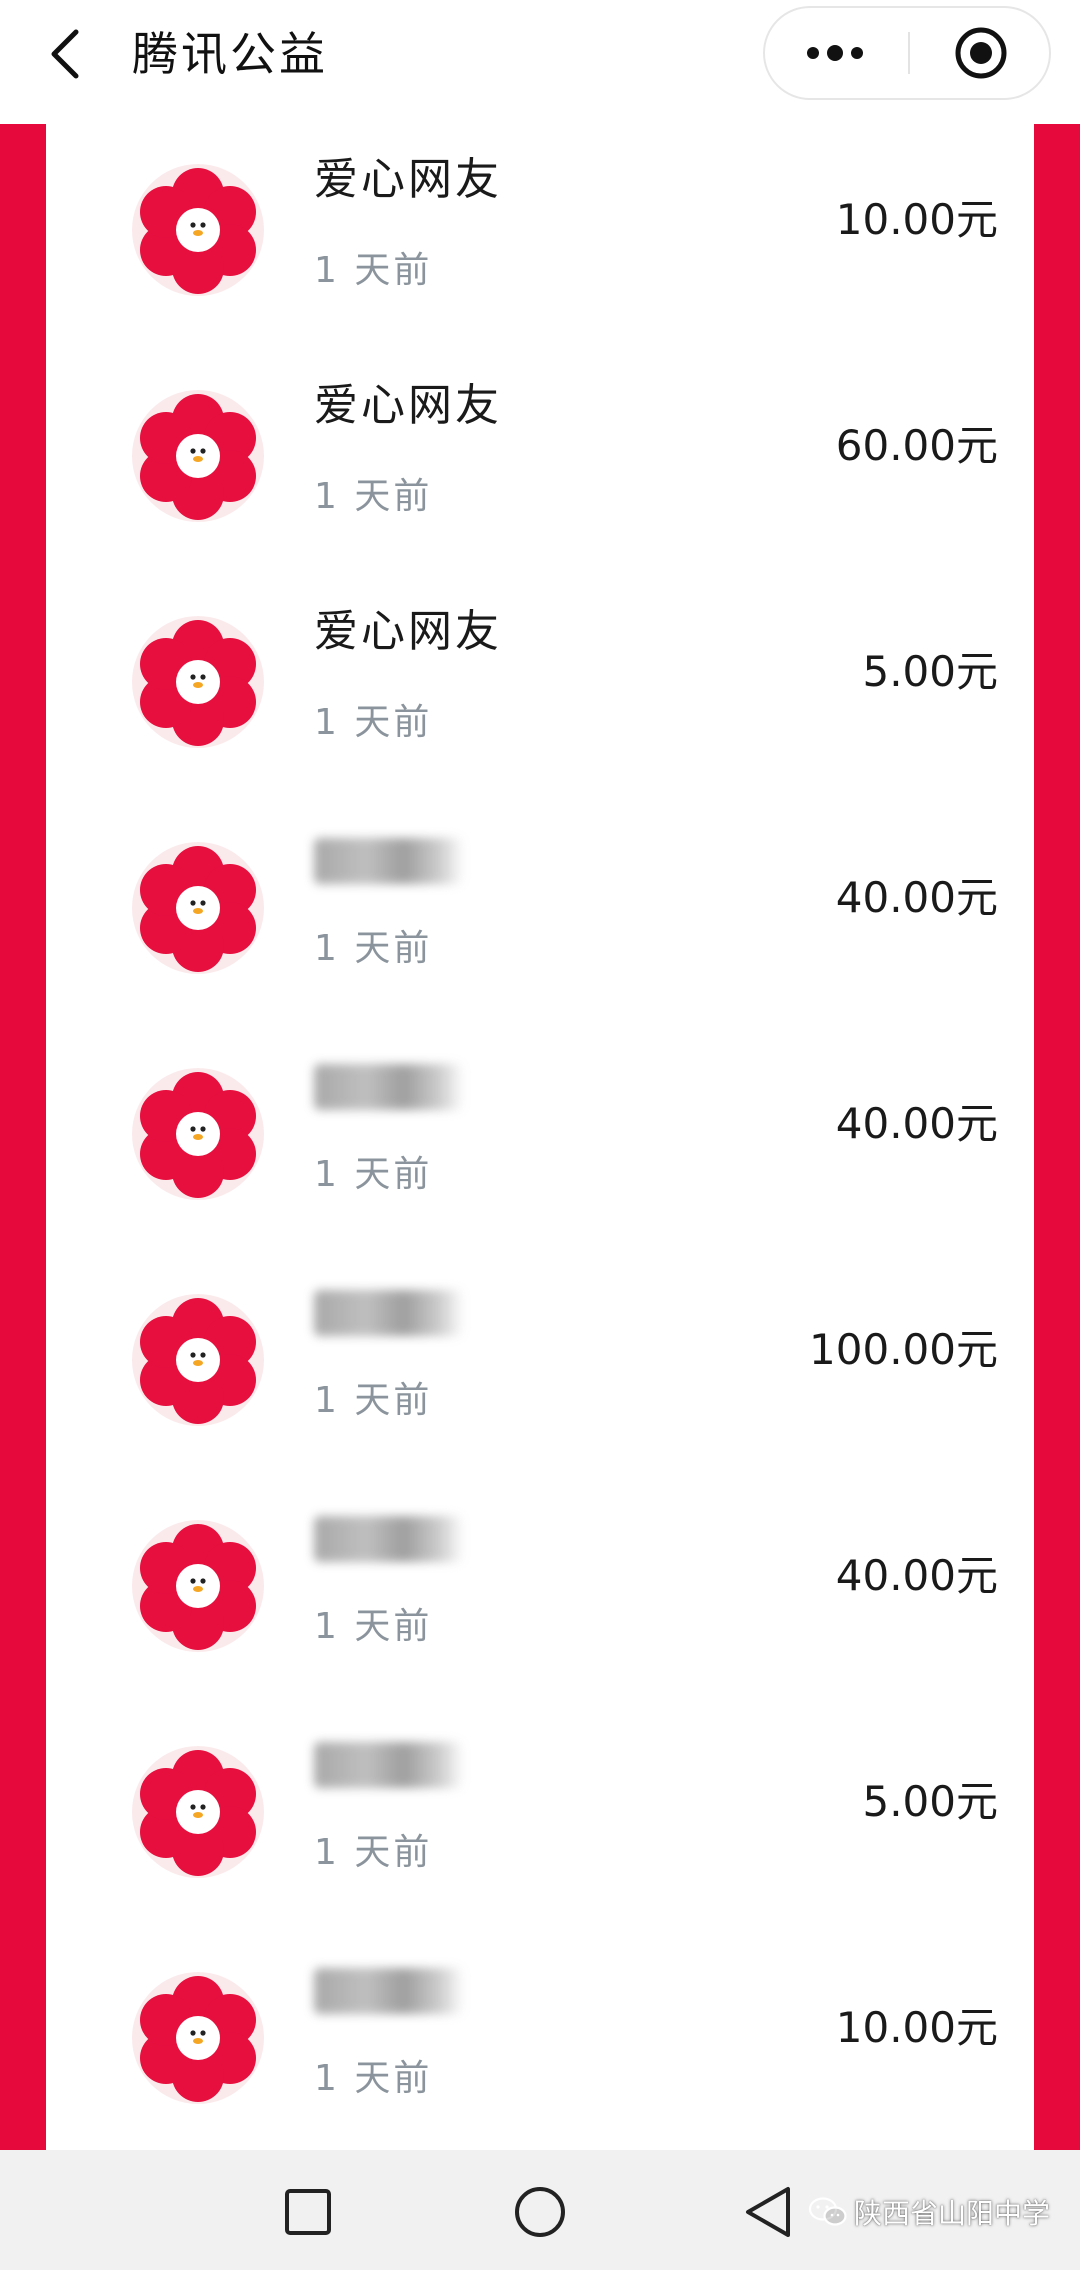  I want to click on watermark: 陕西省山阳中学, so click(929, 2212).